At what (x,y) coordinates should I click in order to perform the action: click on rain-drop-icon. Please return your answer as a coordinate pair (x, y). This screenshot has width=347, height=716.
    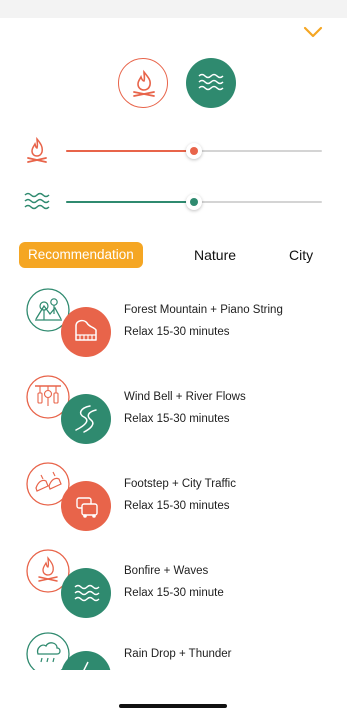
    Looking at the image, I should click on (48, 651).